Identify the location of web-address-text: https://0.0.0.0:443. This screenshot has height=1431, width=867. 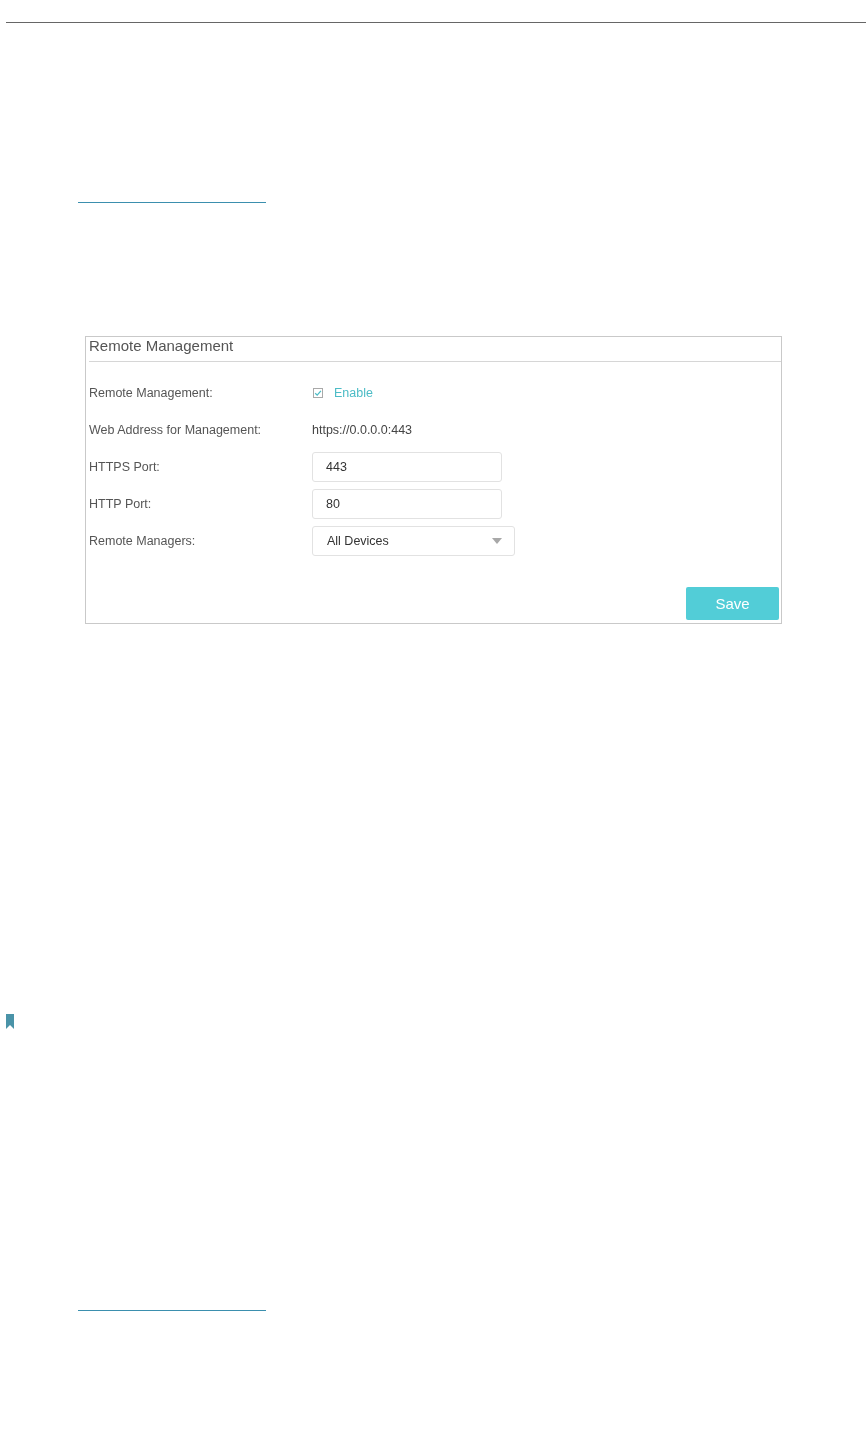
(362, 430).